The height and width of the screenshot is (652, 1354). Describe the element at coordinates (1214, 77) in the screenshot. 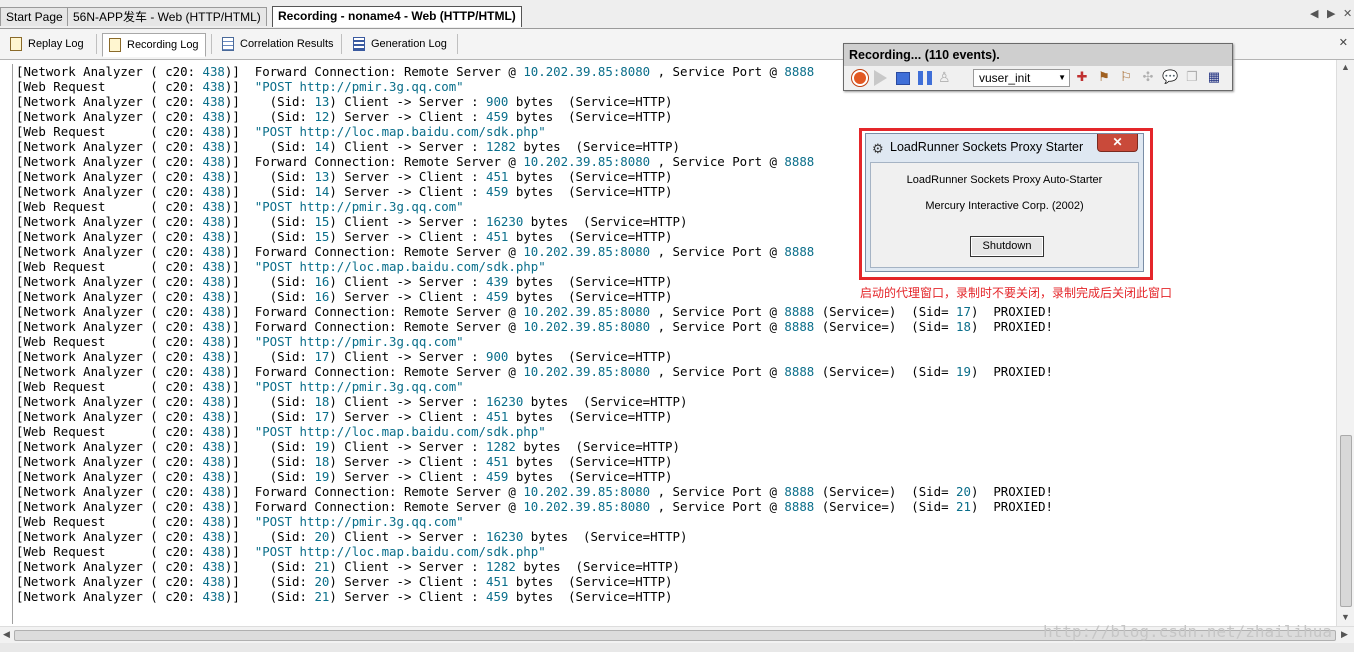

I see `text-check-icon: ▦` at that location.